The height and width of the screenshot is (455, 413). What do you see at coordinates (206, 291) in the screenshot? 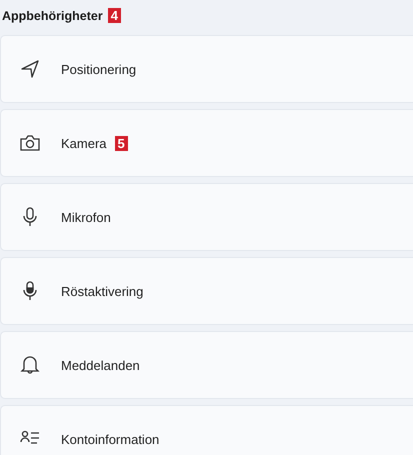
I see `settings-item: Röstaktivering` at bounding box center [206, 291].